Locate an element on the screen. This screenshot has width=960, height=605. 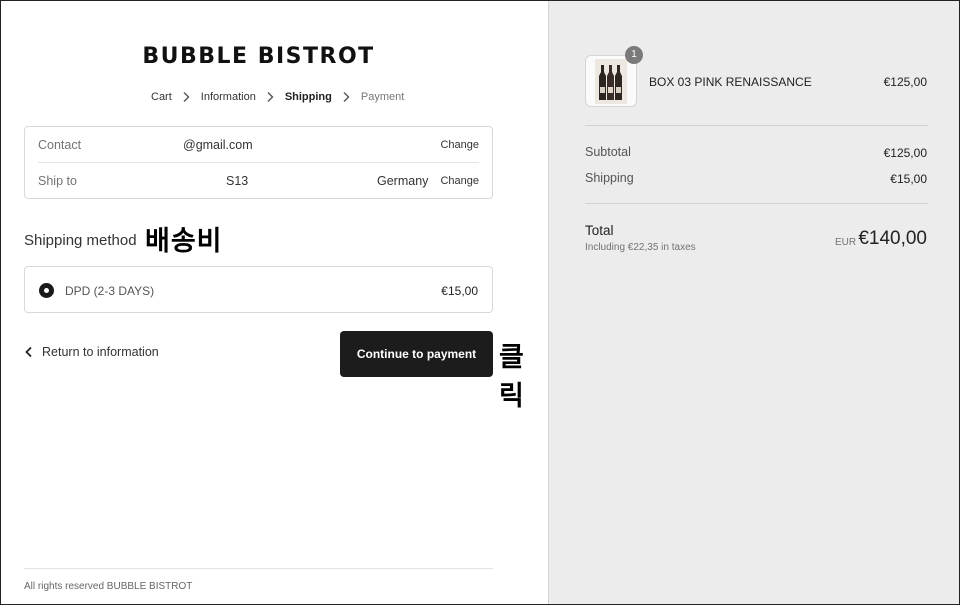
store-logo: BUBBLE BISTROT is located at coordinates (258, 56).